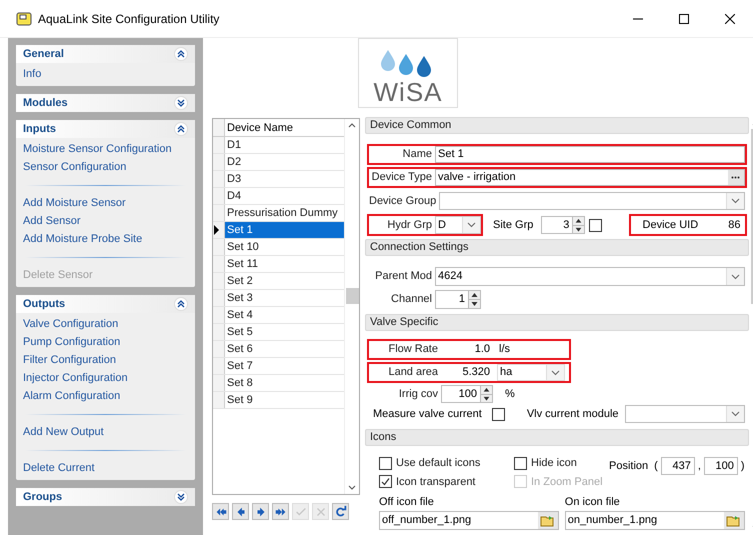  Describe the element at coordinates (284, 196) in the screenshot. I see `device-row: D4` at that location.